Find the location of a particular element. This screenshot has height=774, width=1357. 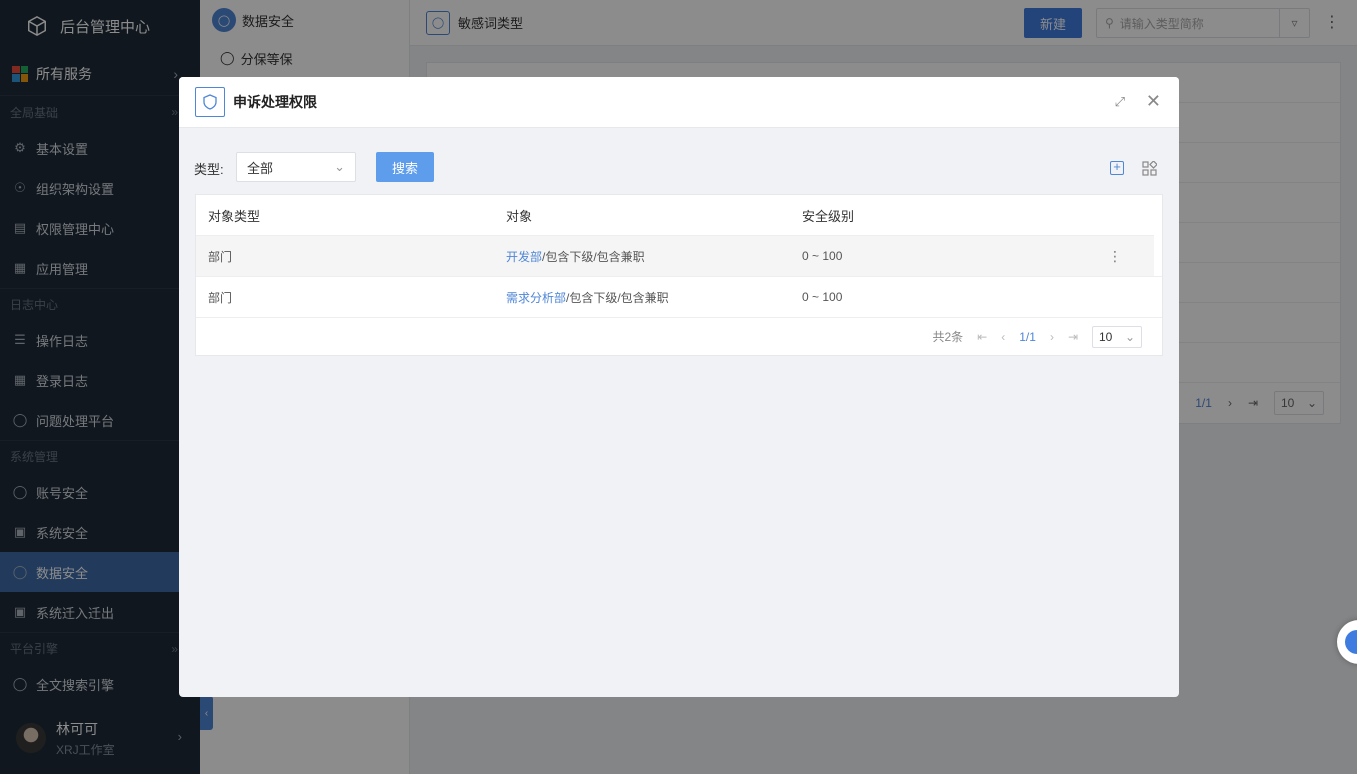

modal-header: 申诉处理权限 ⤢ ✕ is located at coordinates (679, 102).